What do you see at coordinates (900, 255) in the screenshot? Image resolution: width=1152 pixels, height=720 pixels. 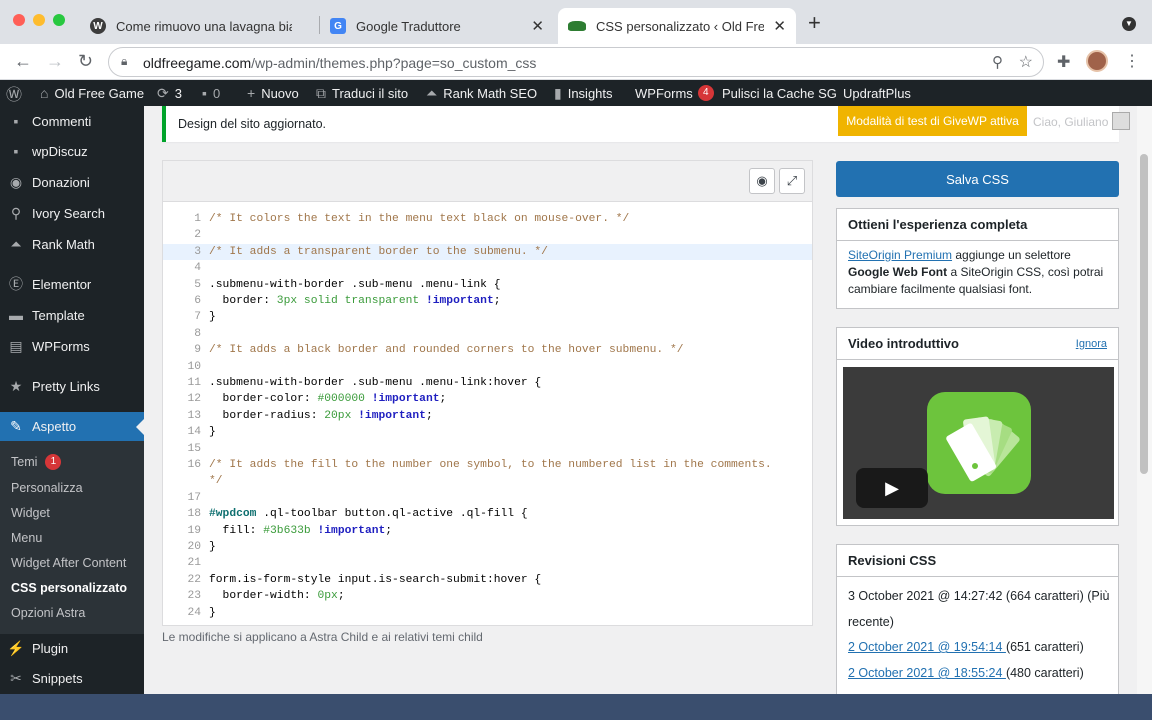 I see `siteorigin-premium-link: SiteOrigin Premium` at bounding box center [900, 255].